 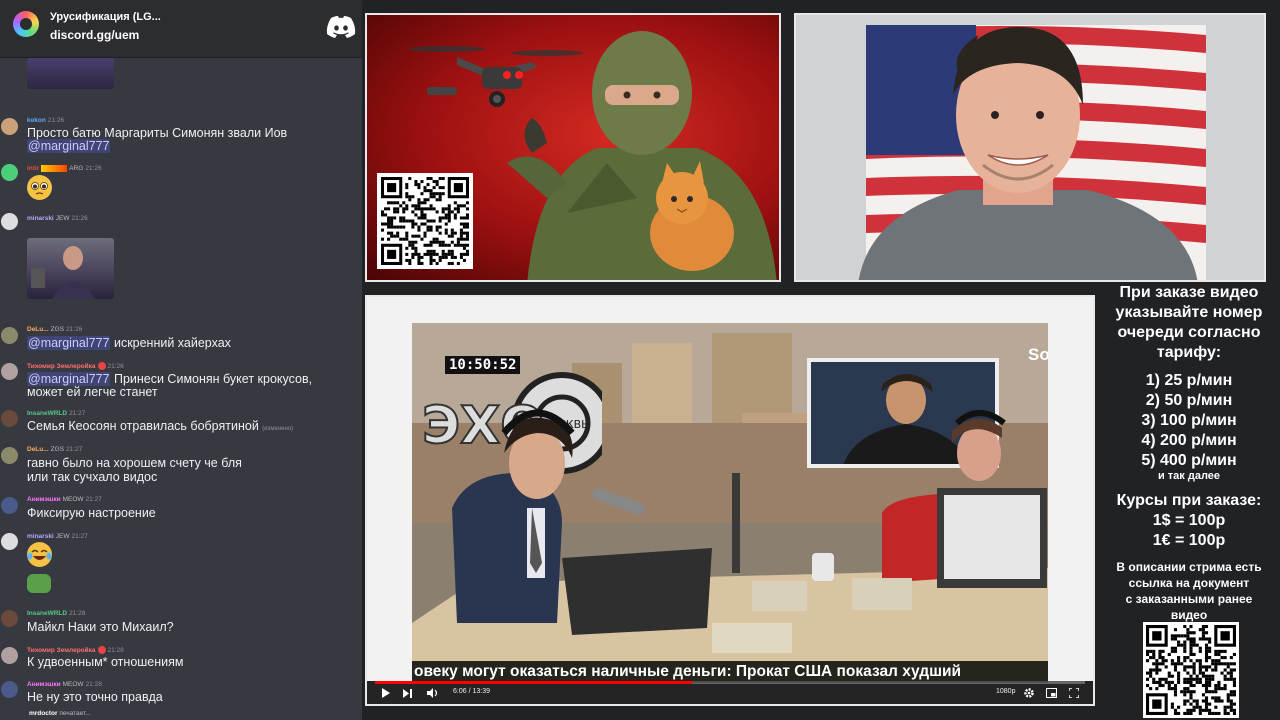 I want to click on rates-title: Курсы при заказе:, so click(x=1189, y=500).